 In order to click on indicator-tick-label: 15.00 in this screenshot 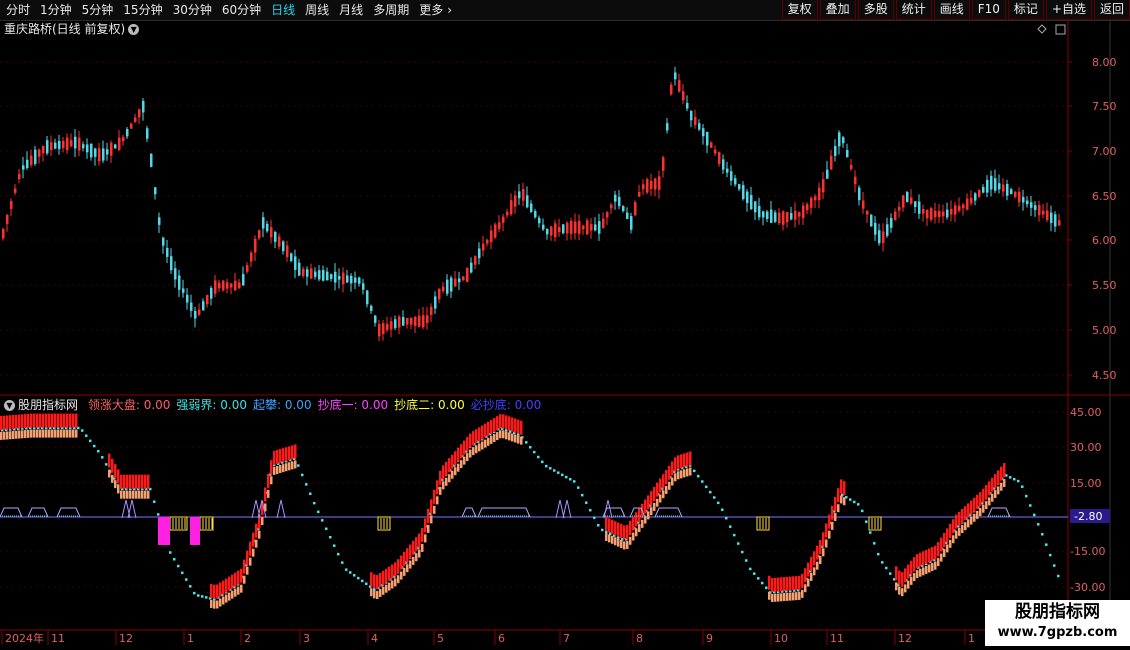, I will do `click(1086, 483)`.